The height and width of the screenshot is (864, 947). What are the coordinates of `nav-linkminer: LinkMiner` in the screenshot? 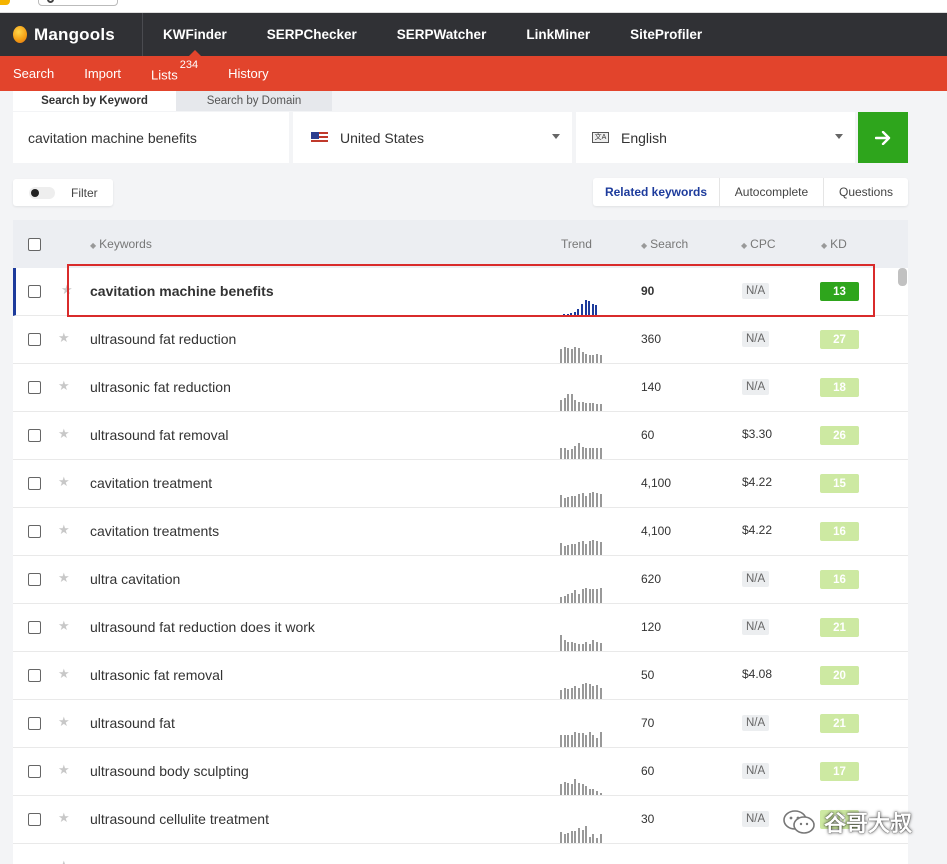 It's located at (558, 34).